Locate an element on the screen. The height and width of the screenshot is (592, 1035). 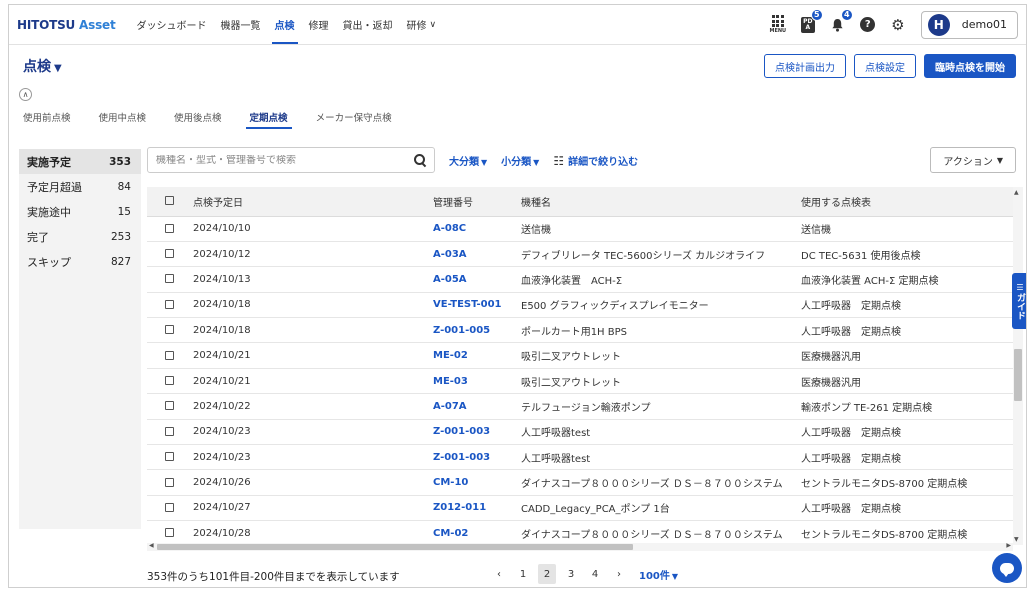
nav-item-repair: 修理 is located at coordinates (319, 24).